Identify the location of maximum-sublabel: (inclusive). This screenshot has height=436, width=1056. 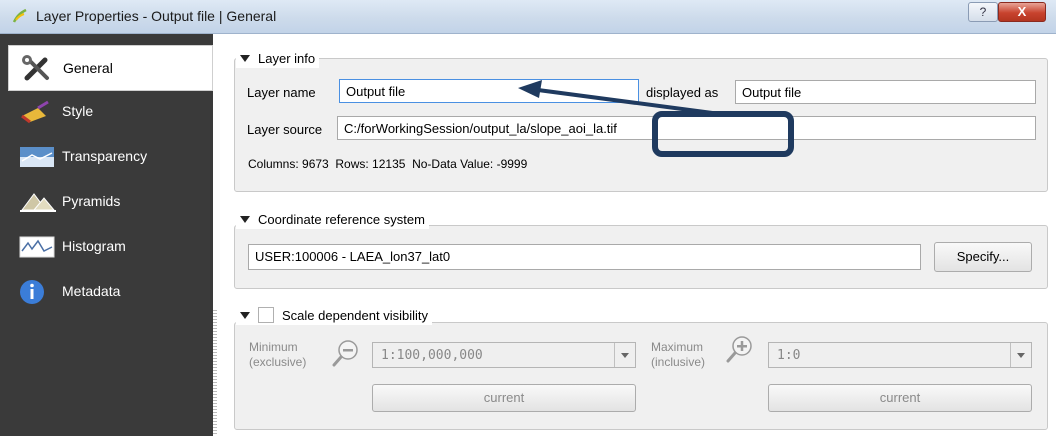
(678, 362).